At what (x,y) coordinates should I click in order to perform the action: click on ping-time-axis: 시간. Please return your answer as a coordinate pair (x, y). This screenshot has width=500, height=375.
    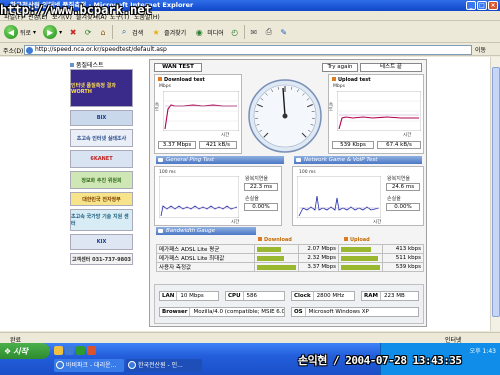
    Looking at the image, I should click on (235, 222).